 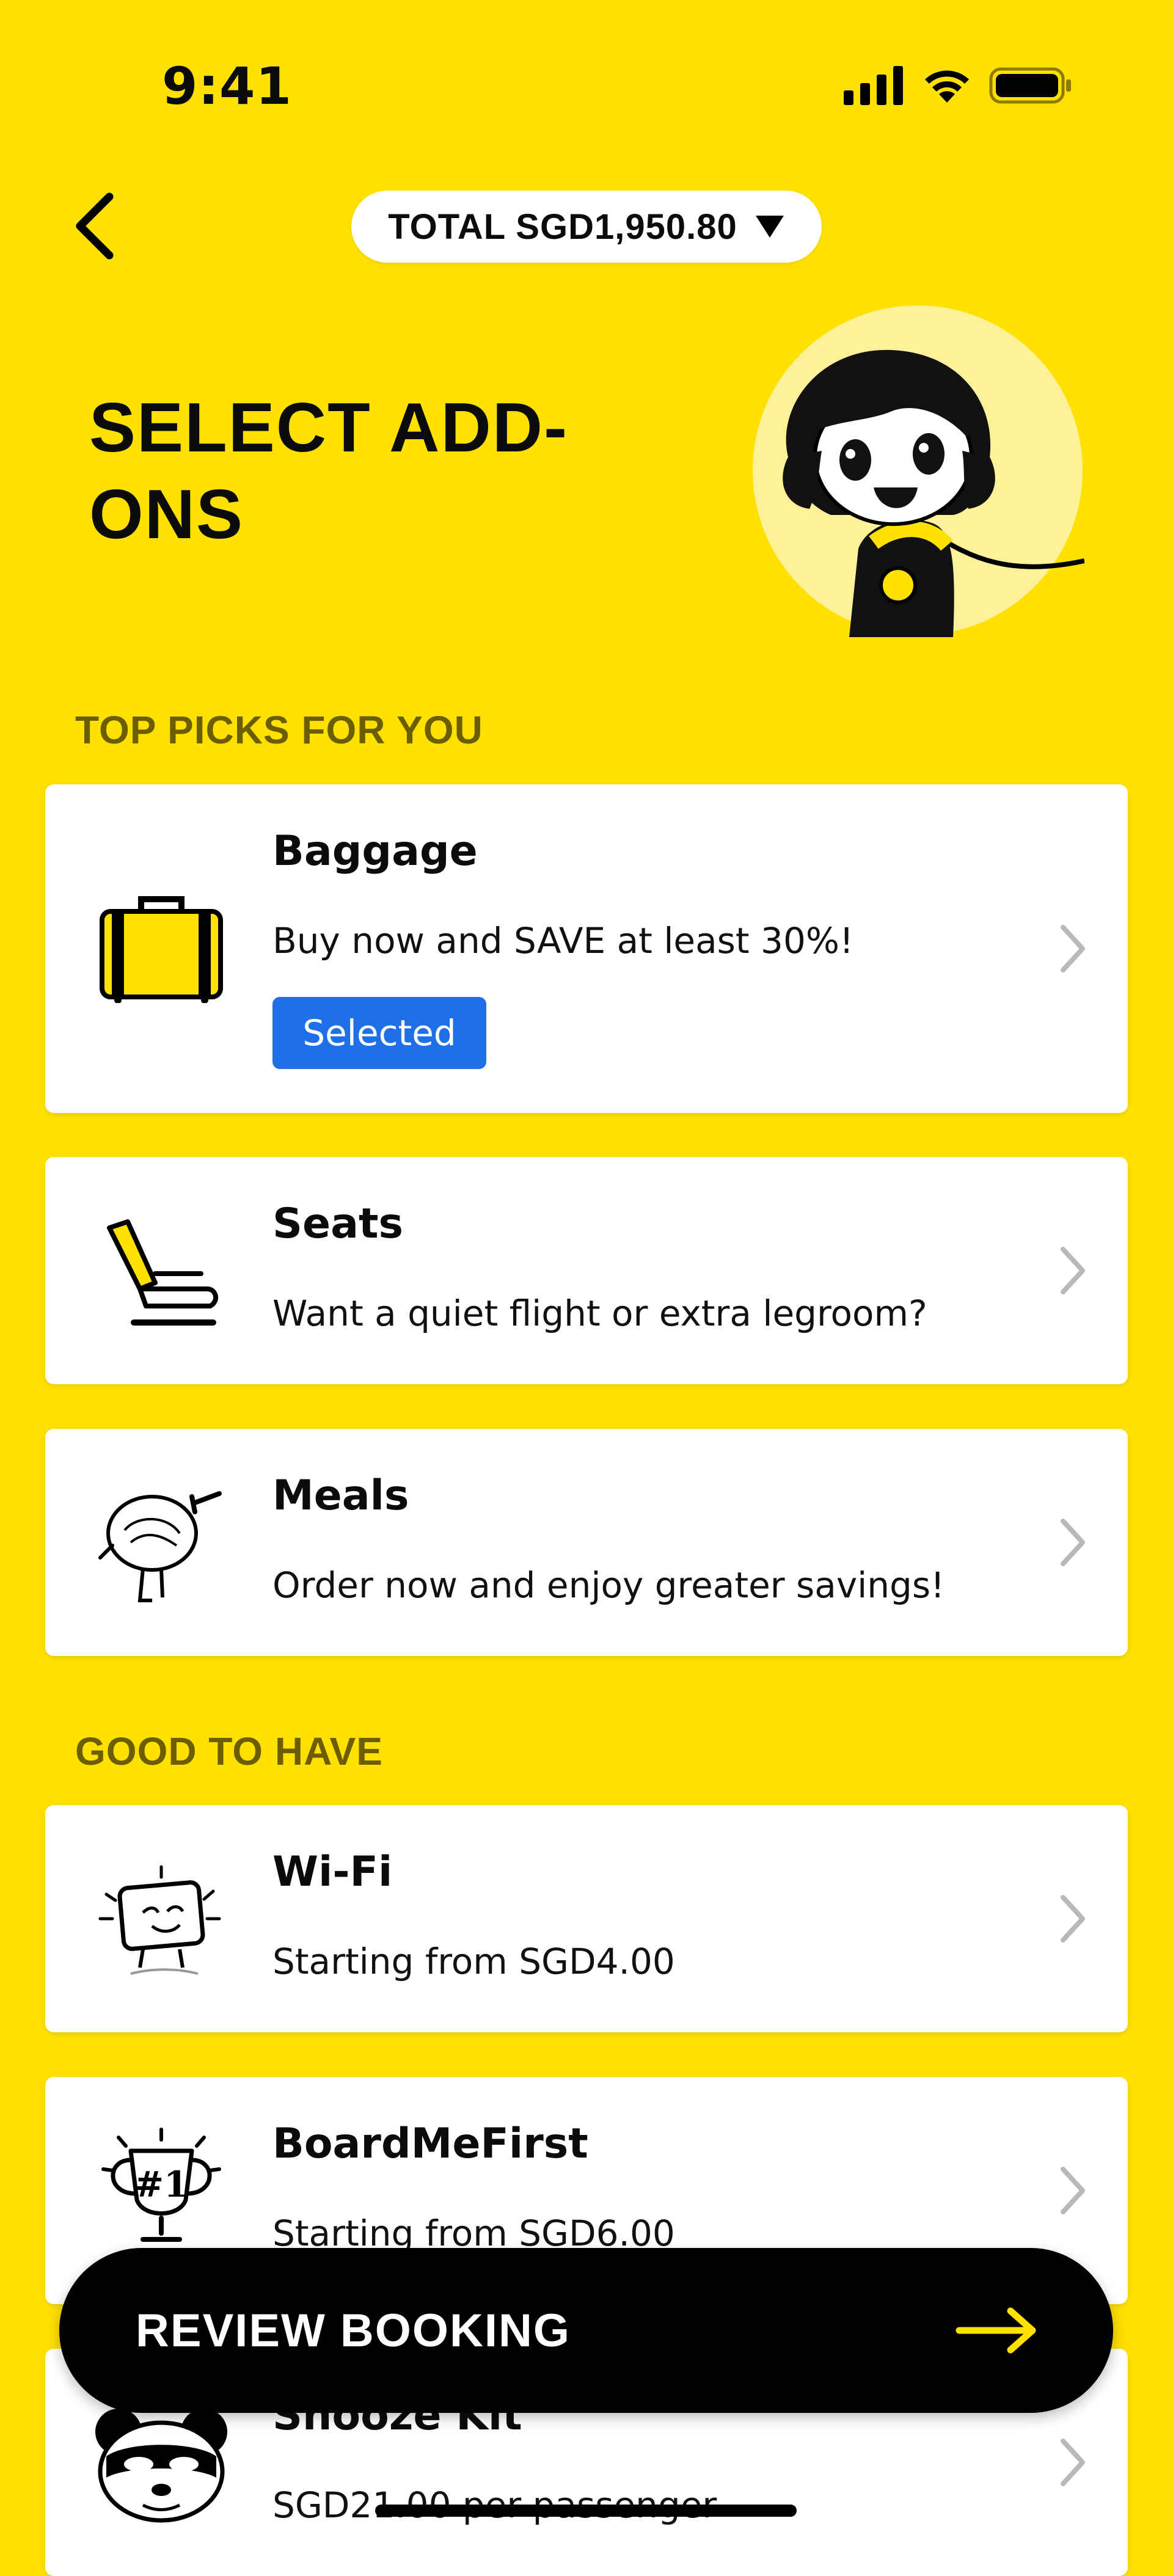 What do you see at coordinates (770, 227) in the screenshot?
I see `triangle-down-icon` at bounding box center [770, 227].